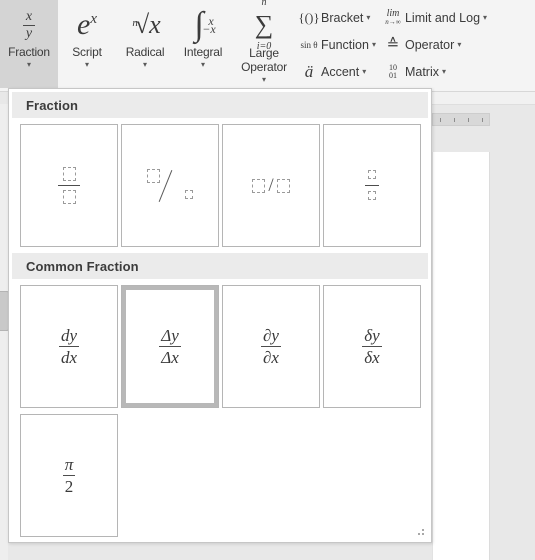  Describe the element at coordinates (372, 335) in the screenshot. I see `fraction-numerator: δy` at that location.